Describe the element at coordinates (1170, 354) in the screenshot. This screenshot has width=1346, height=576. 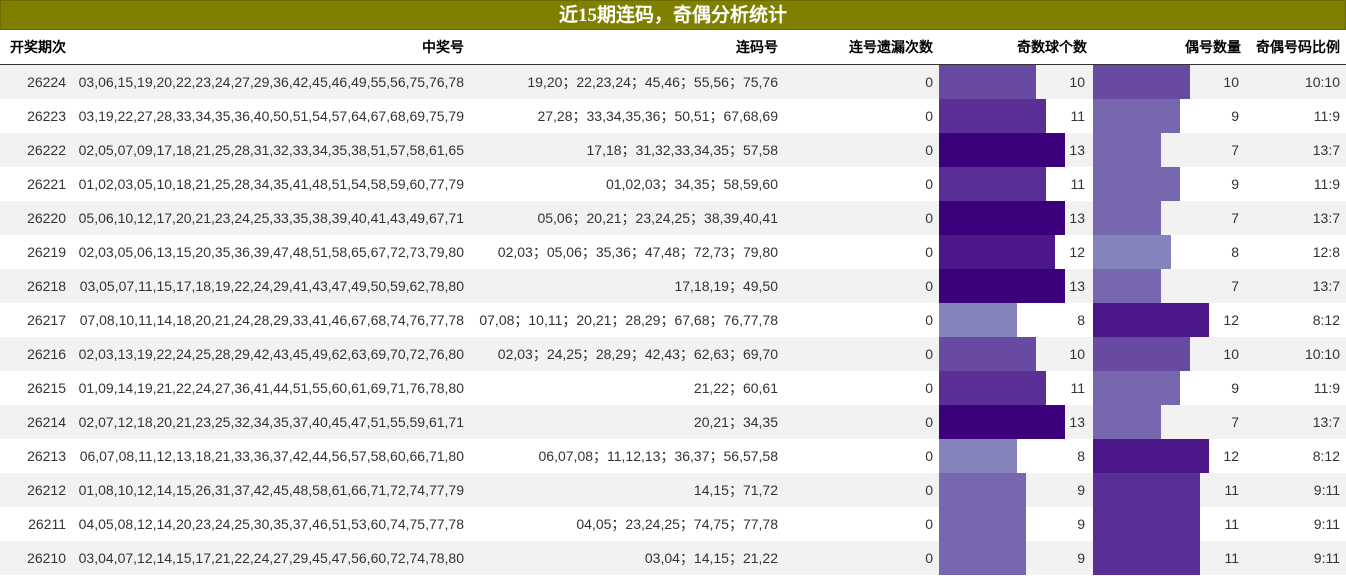
I see `cell-even: 10` at that location.